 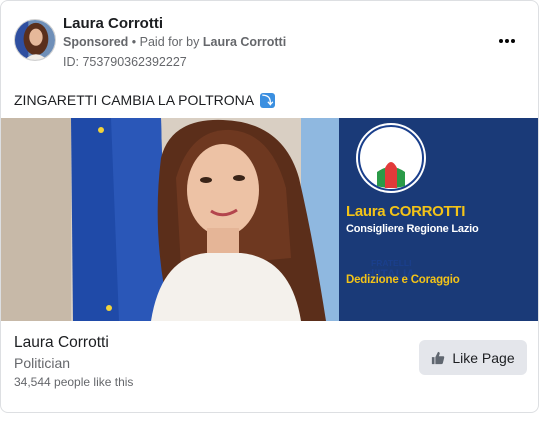 I want to click on avatar, so click(x=35, y=40).